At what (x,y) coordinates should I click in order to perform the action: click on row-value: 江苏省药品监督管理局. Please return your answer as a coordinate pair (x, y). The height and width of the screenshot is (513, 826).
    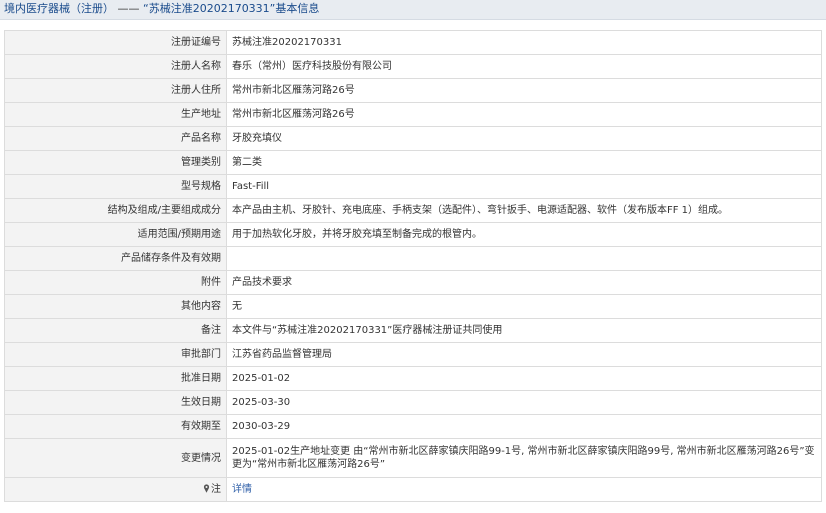
    Looking at the image, I should click on (524, 354).